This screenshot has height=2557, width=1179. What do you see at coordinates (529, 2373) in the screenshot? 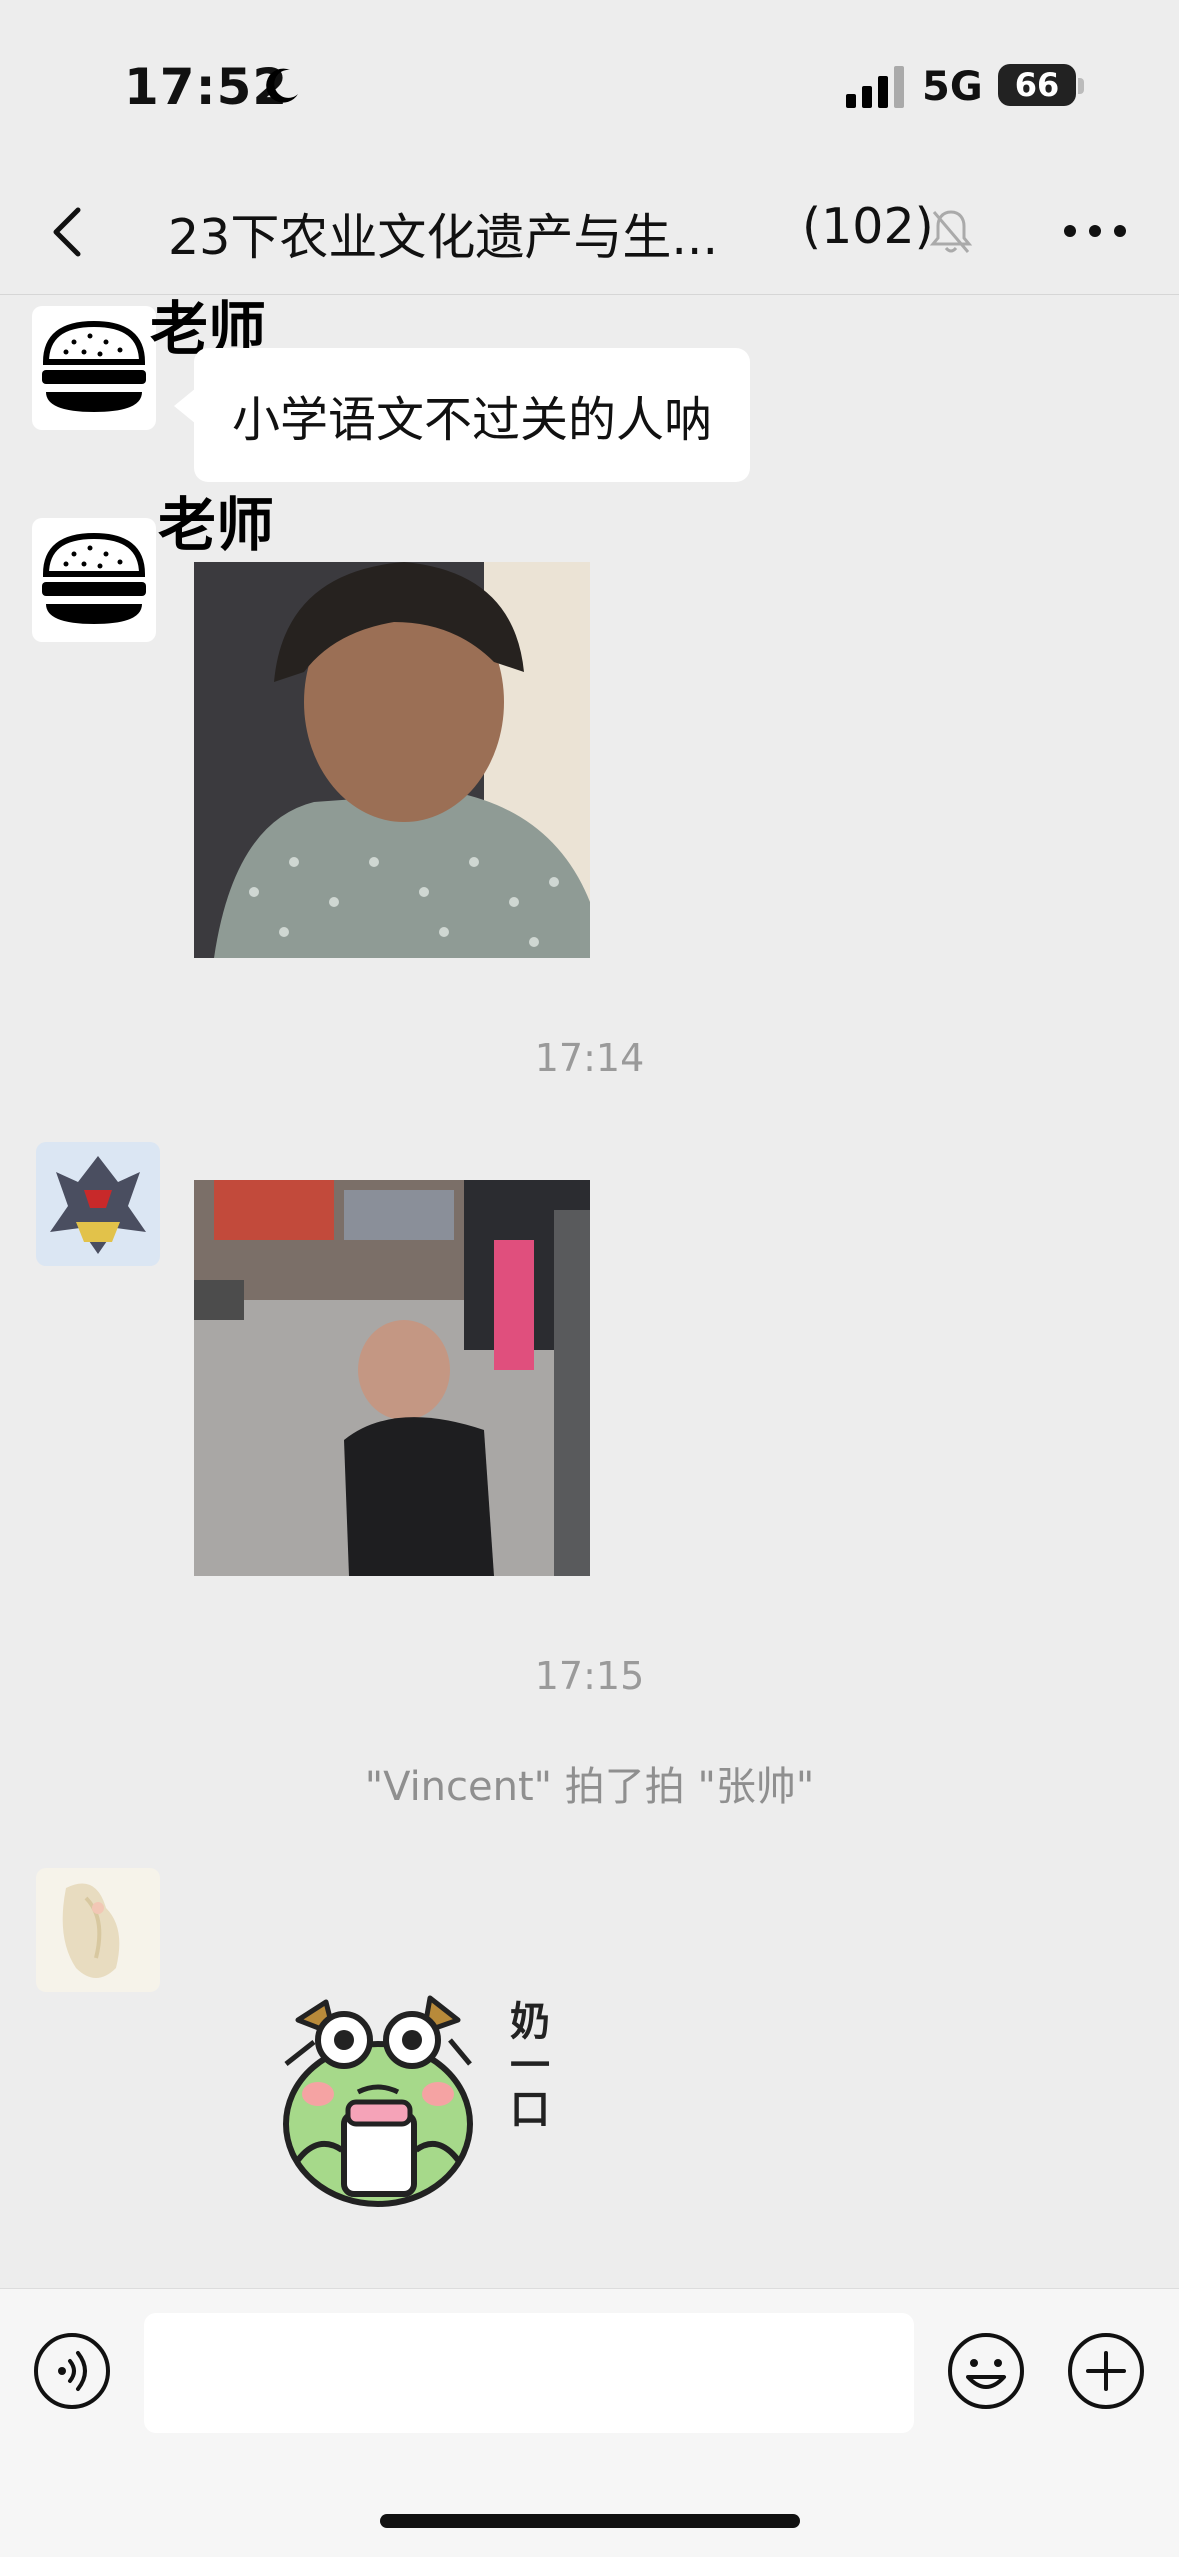
I see `message-input` at bounding box center [529, 2373].